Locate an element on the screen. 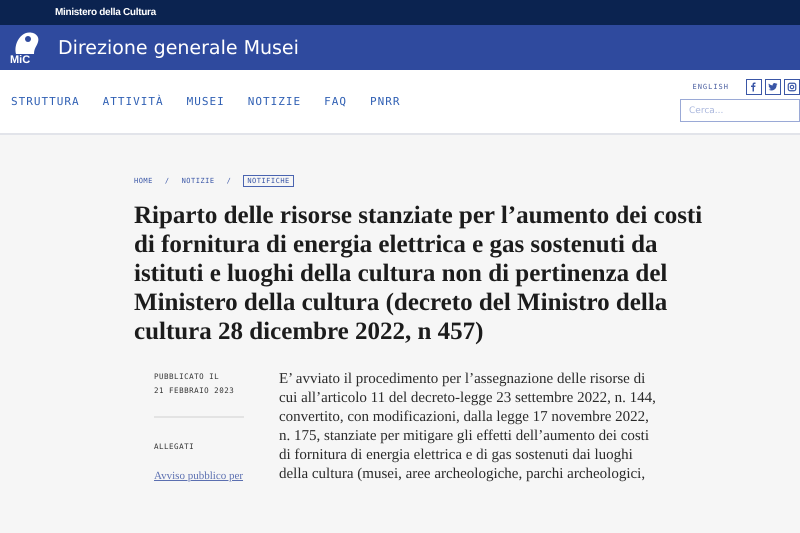 The image size is (800, 533). bird-icon is located at coordinates (773, 87).